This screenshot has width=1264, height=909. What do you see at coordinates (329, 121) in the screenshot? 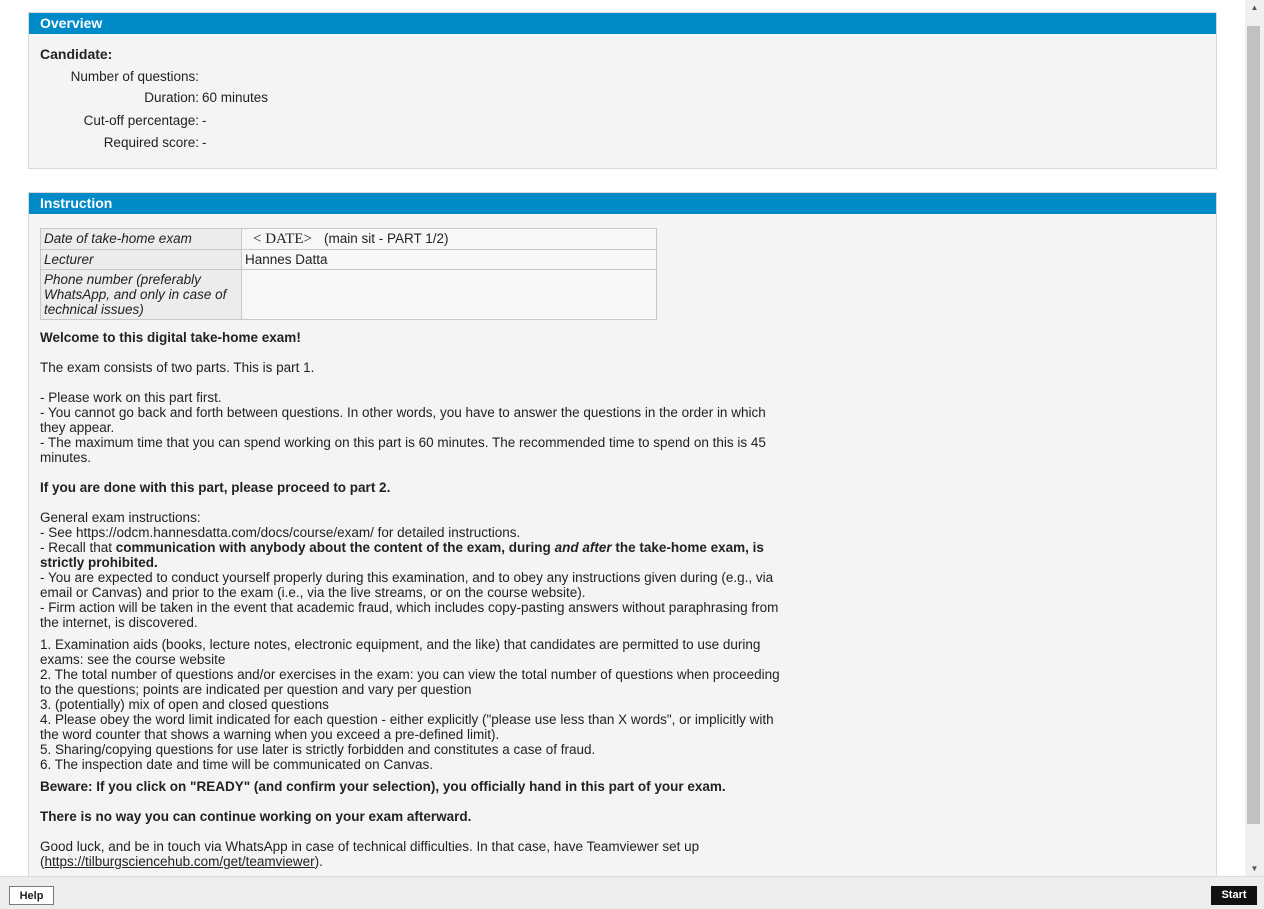
I see `overview-row: Cut-off percentage: -` at bounding box center [329, 121].